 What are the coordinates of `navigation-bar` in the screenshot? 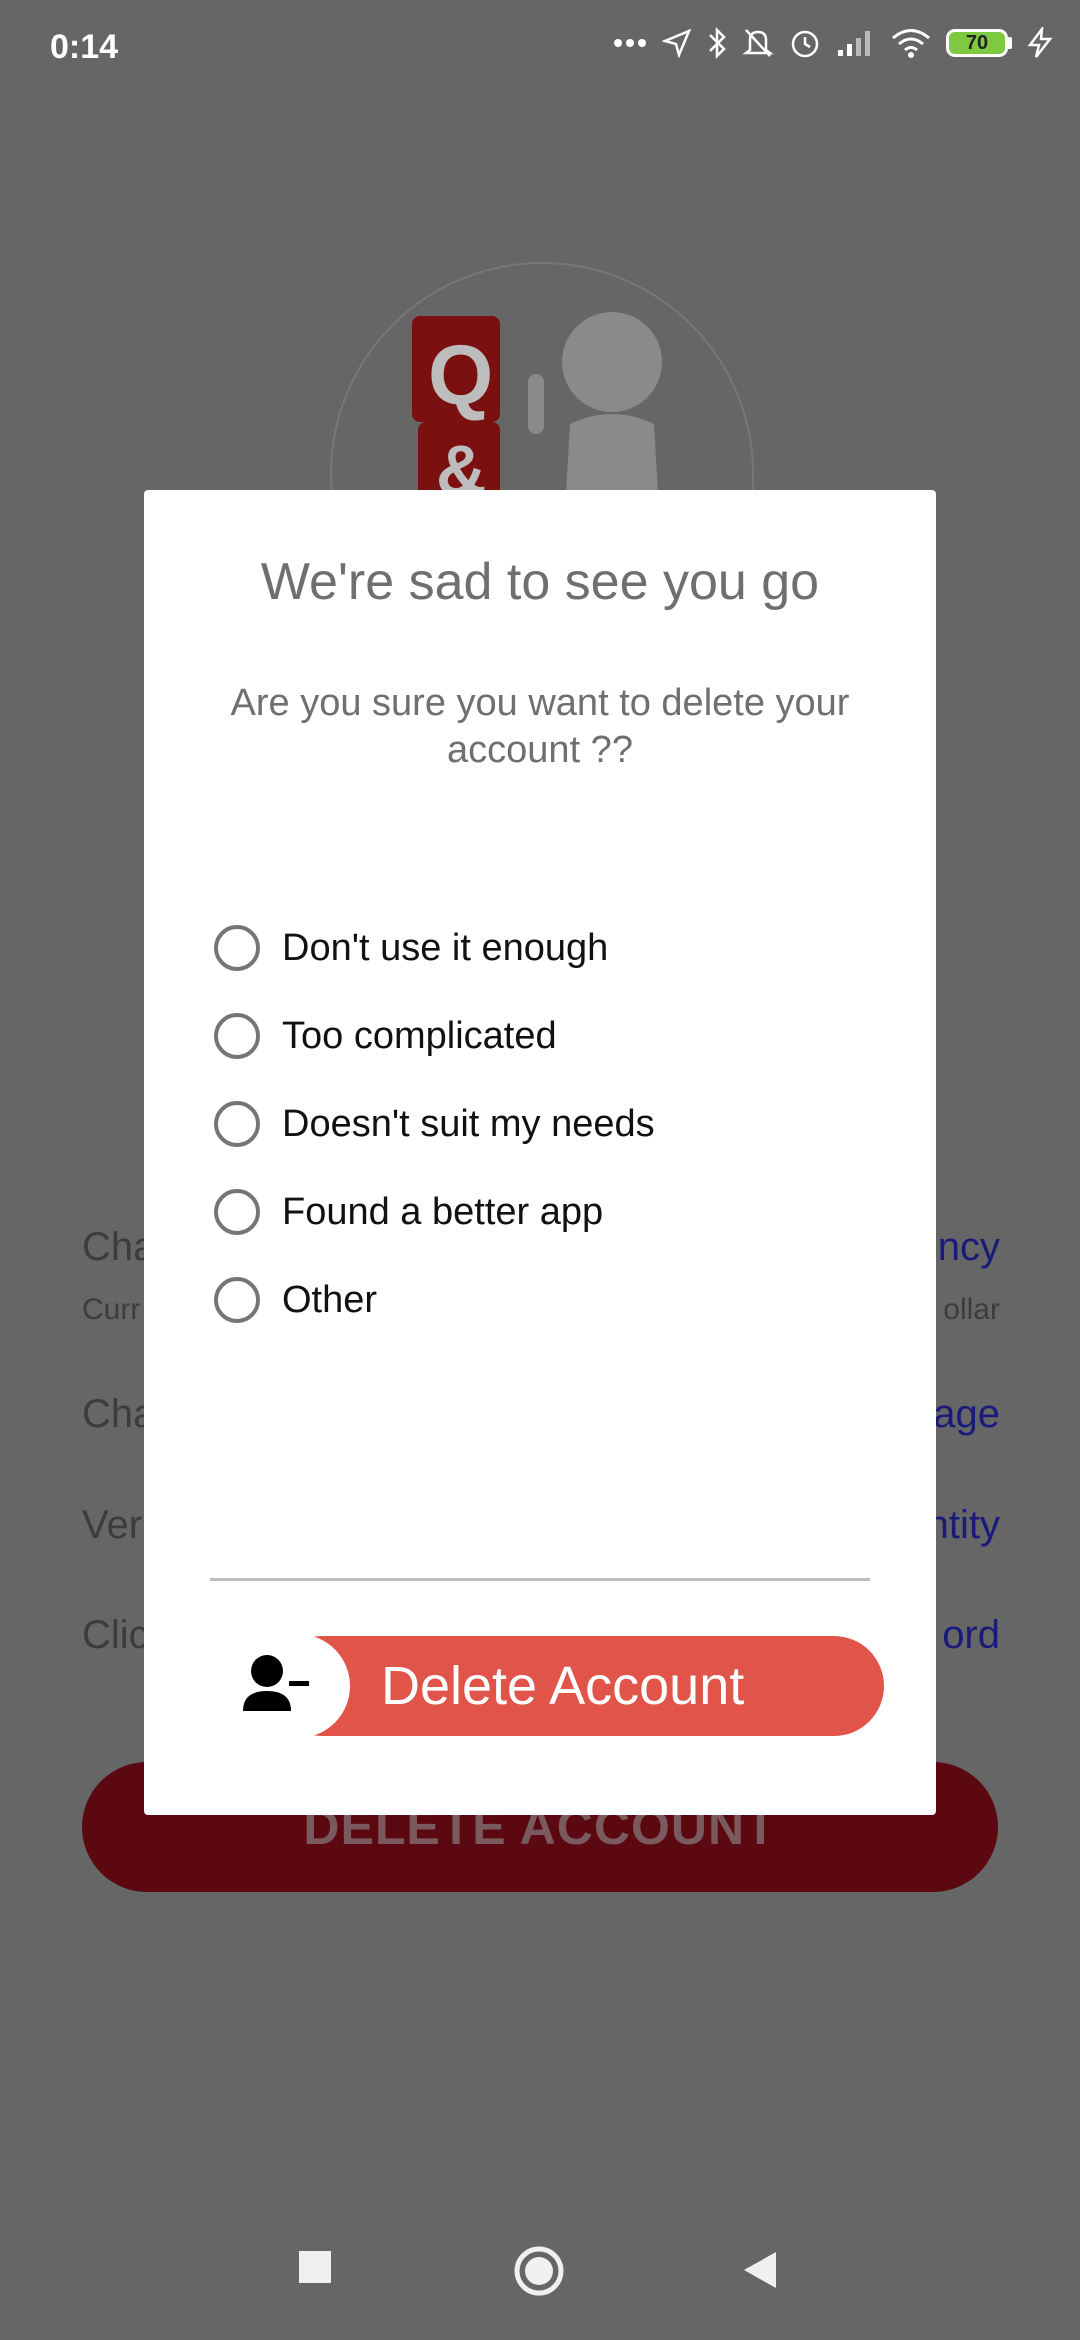 It's located at (540, 2275).